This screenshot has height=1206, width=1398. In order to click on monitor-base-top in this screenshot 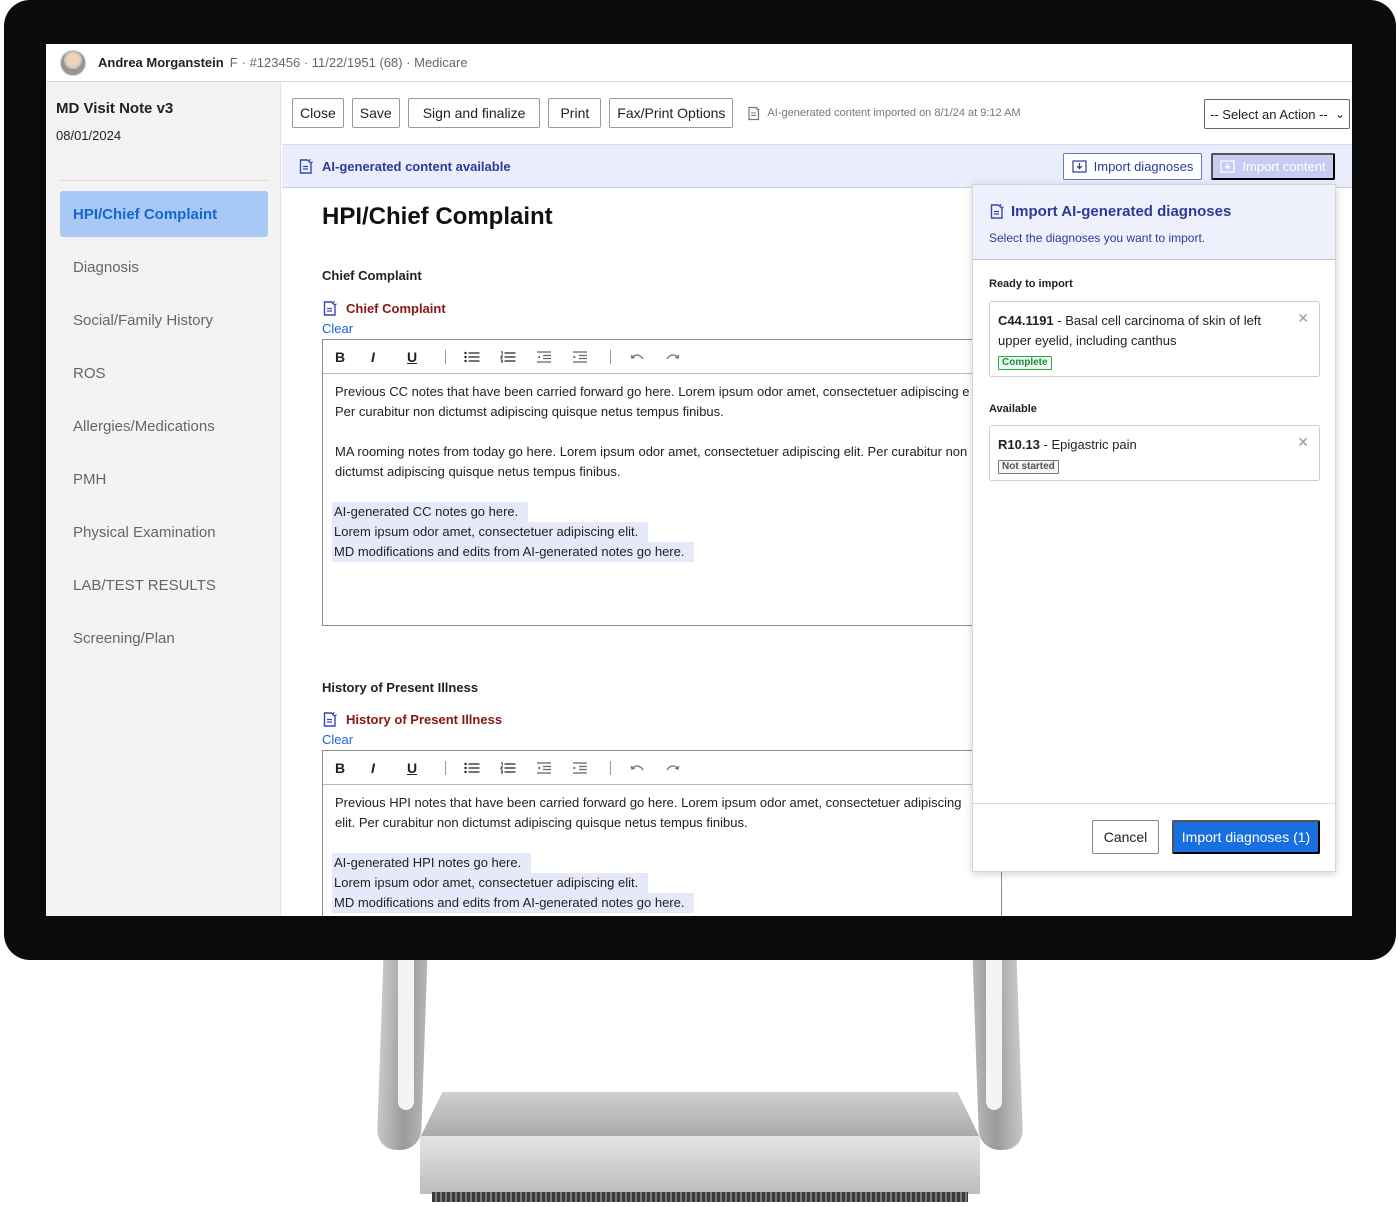, I will do `click(700, 1115)`.